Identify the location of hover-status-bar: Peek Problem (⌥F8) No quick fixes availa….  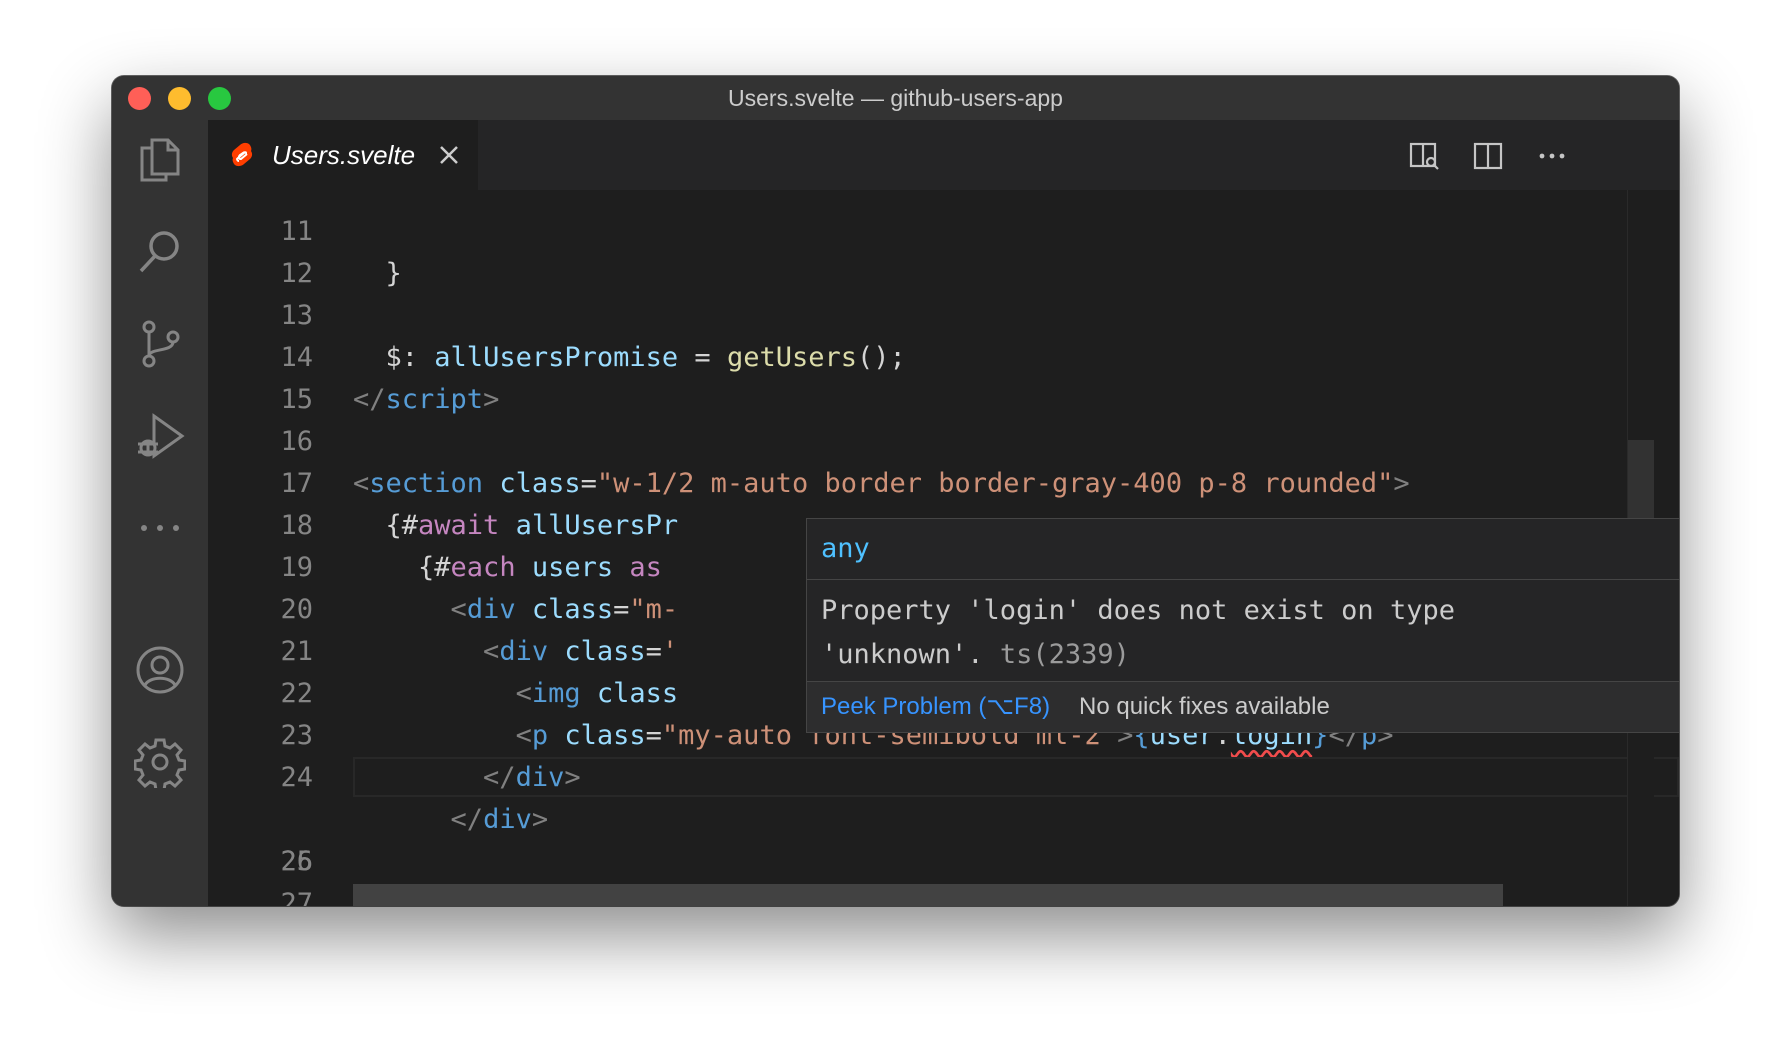
(1243, 706).